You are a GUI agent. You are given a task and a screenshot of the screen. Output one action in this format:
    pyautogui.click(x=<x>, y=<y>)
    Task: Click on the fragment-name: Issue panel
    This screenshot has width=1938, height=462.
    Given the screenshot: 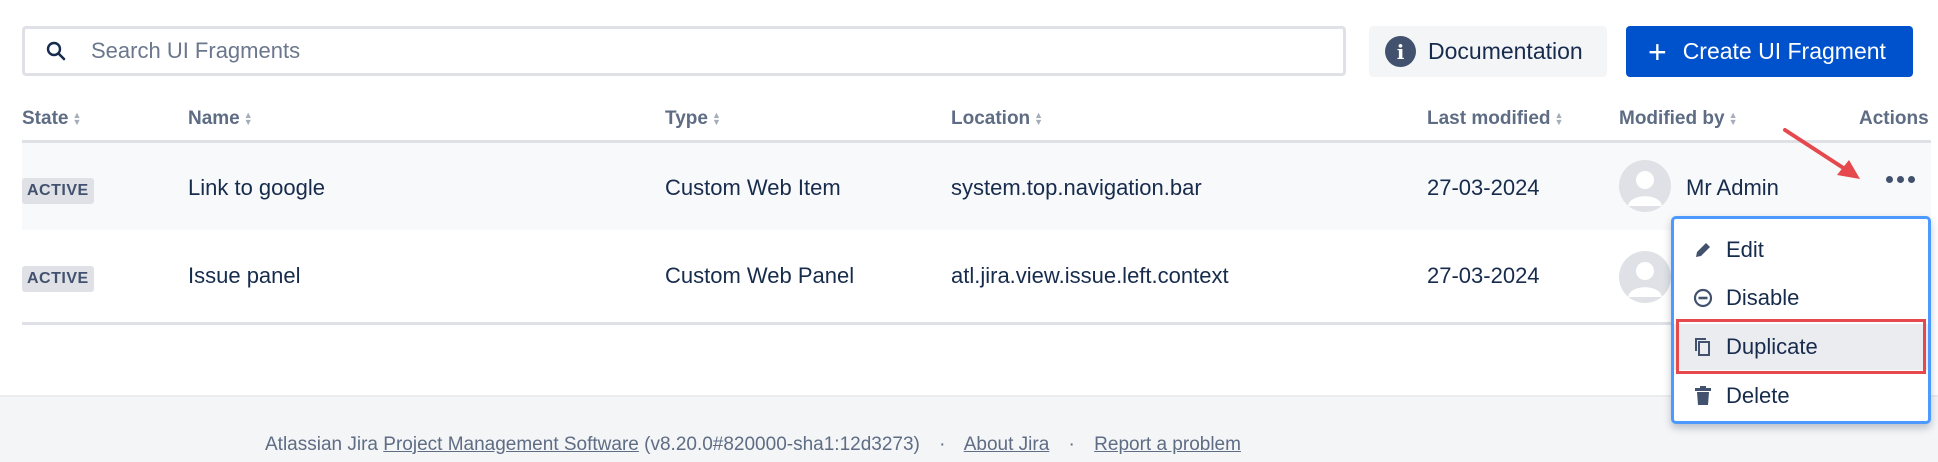 What is the action you would take?
    pyautogui.click(x=244, y=275)
    